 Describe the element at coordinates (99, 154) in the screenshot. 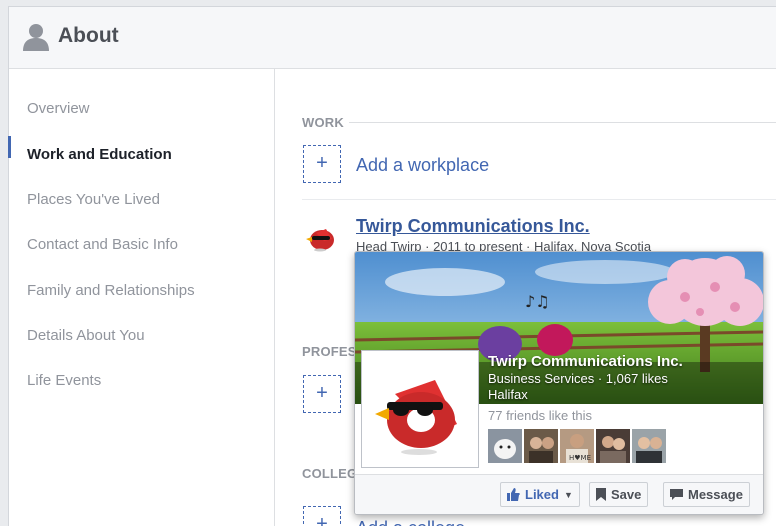

I see `sidebar-item-work-and-education: Work and Education` at that location.